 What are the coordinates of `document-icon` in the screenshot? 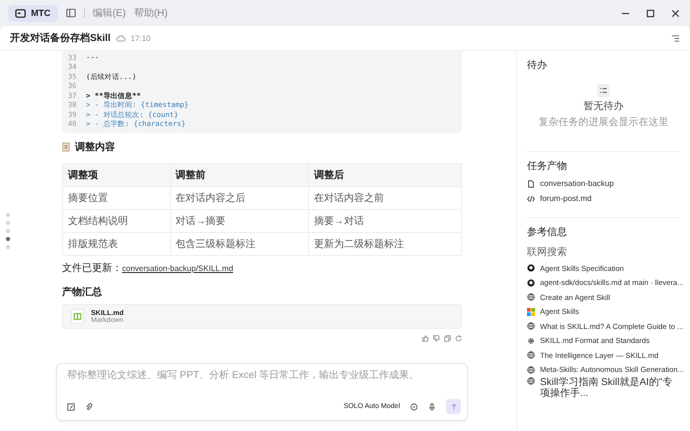 It's located at (66, 147).